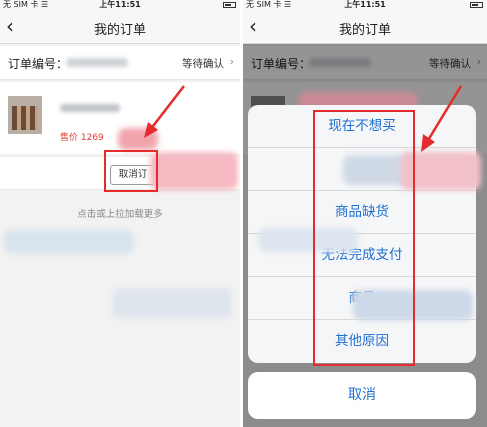  What do you see at coordinates (25, 115) in the screenshot?
I see `product-thumbnail` at bounding box center [25, 115].